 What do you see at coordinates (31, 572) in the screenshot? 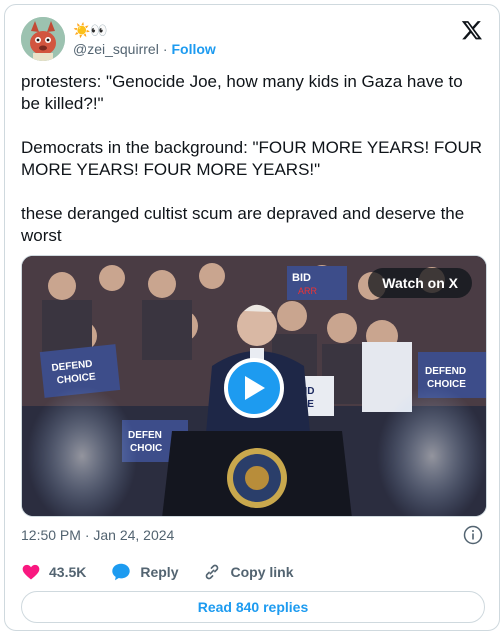
I see `heart-icon` at bounding box center [31, 572].